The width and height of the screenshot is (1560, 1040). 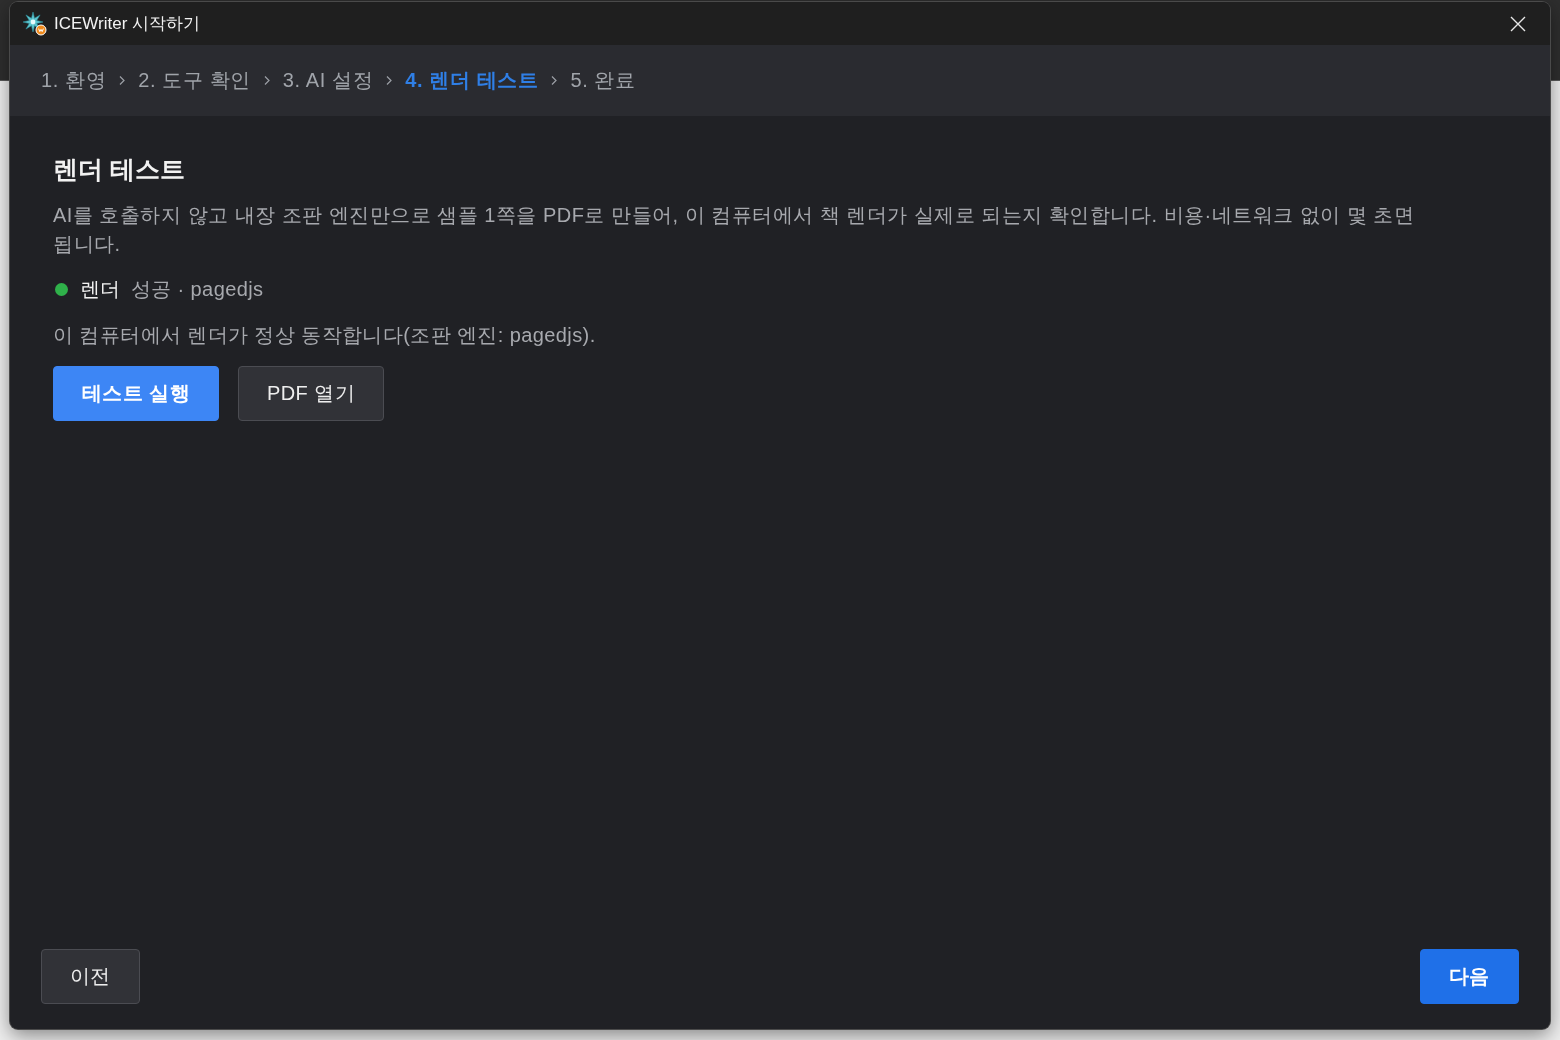 What do you see at coordinates (34, 23) in the screenshot?
I see `snowflake-logo-icon` at bounding box center [34, 23].